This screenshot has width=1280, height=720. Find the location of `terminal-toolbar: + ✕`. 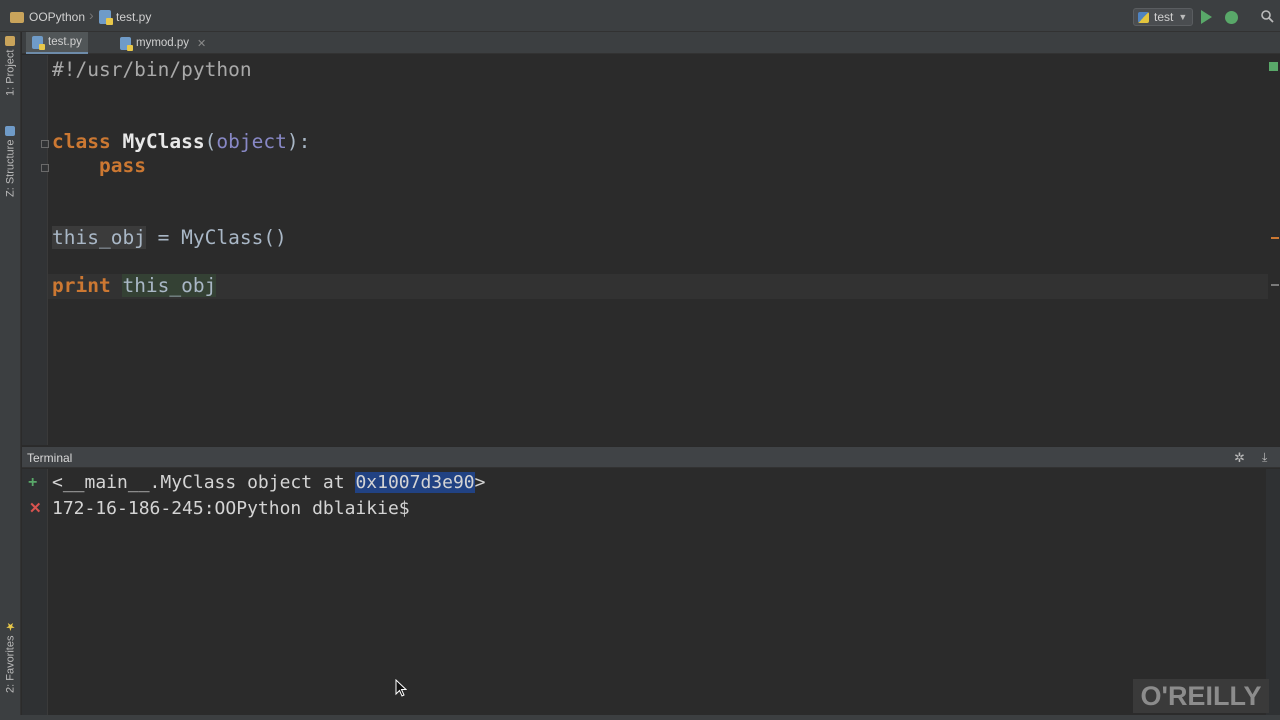

terminal-toolbar: + ✕ is located at coordinates (35, 592).